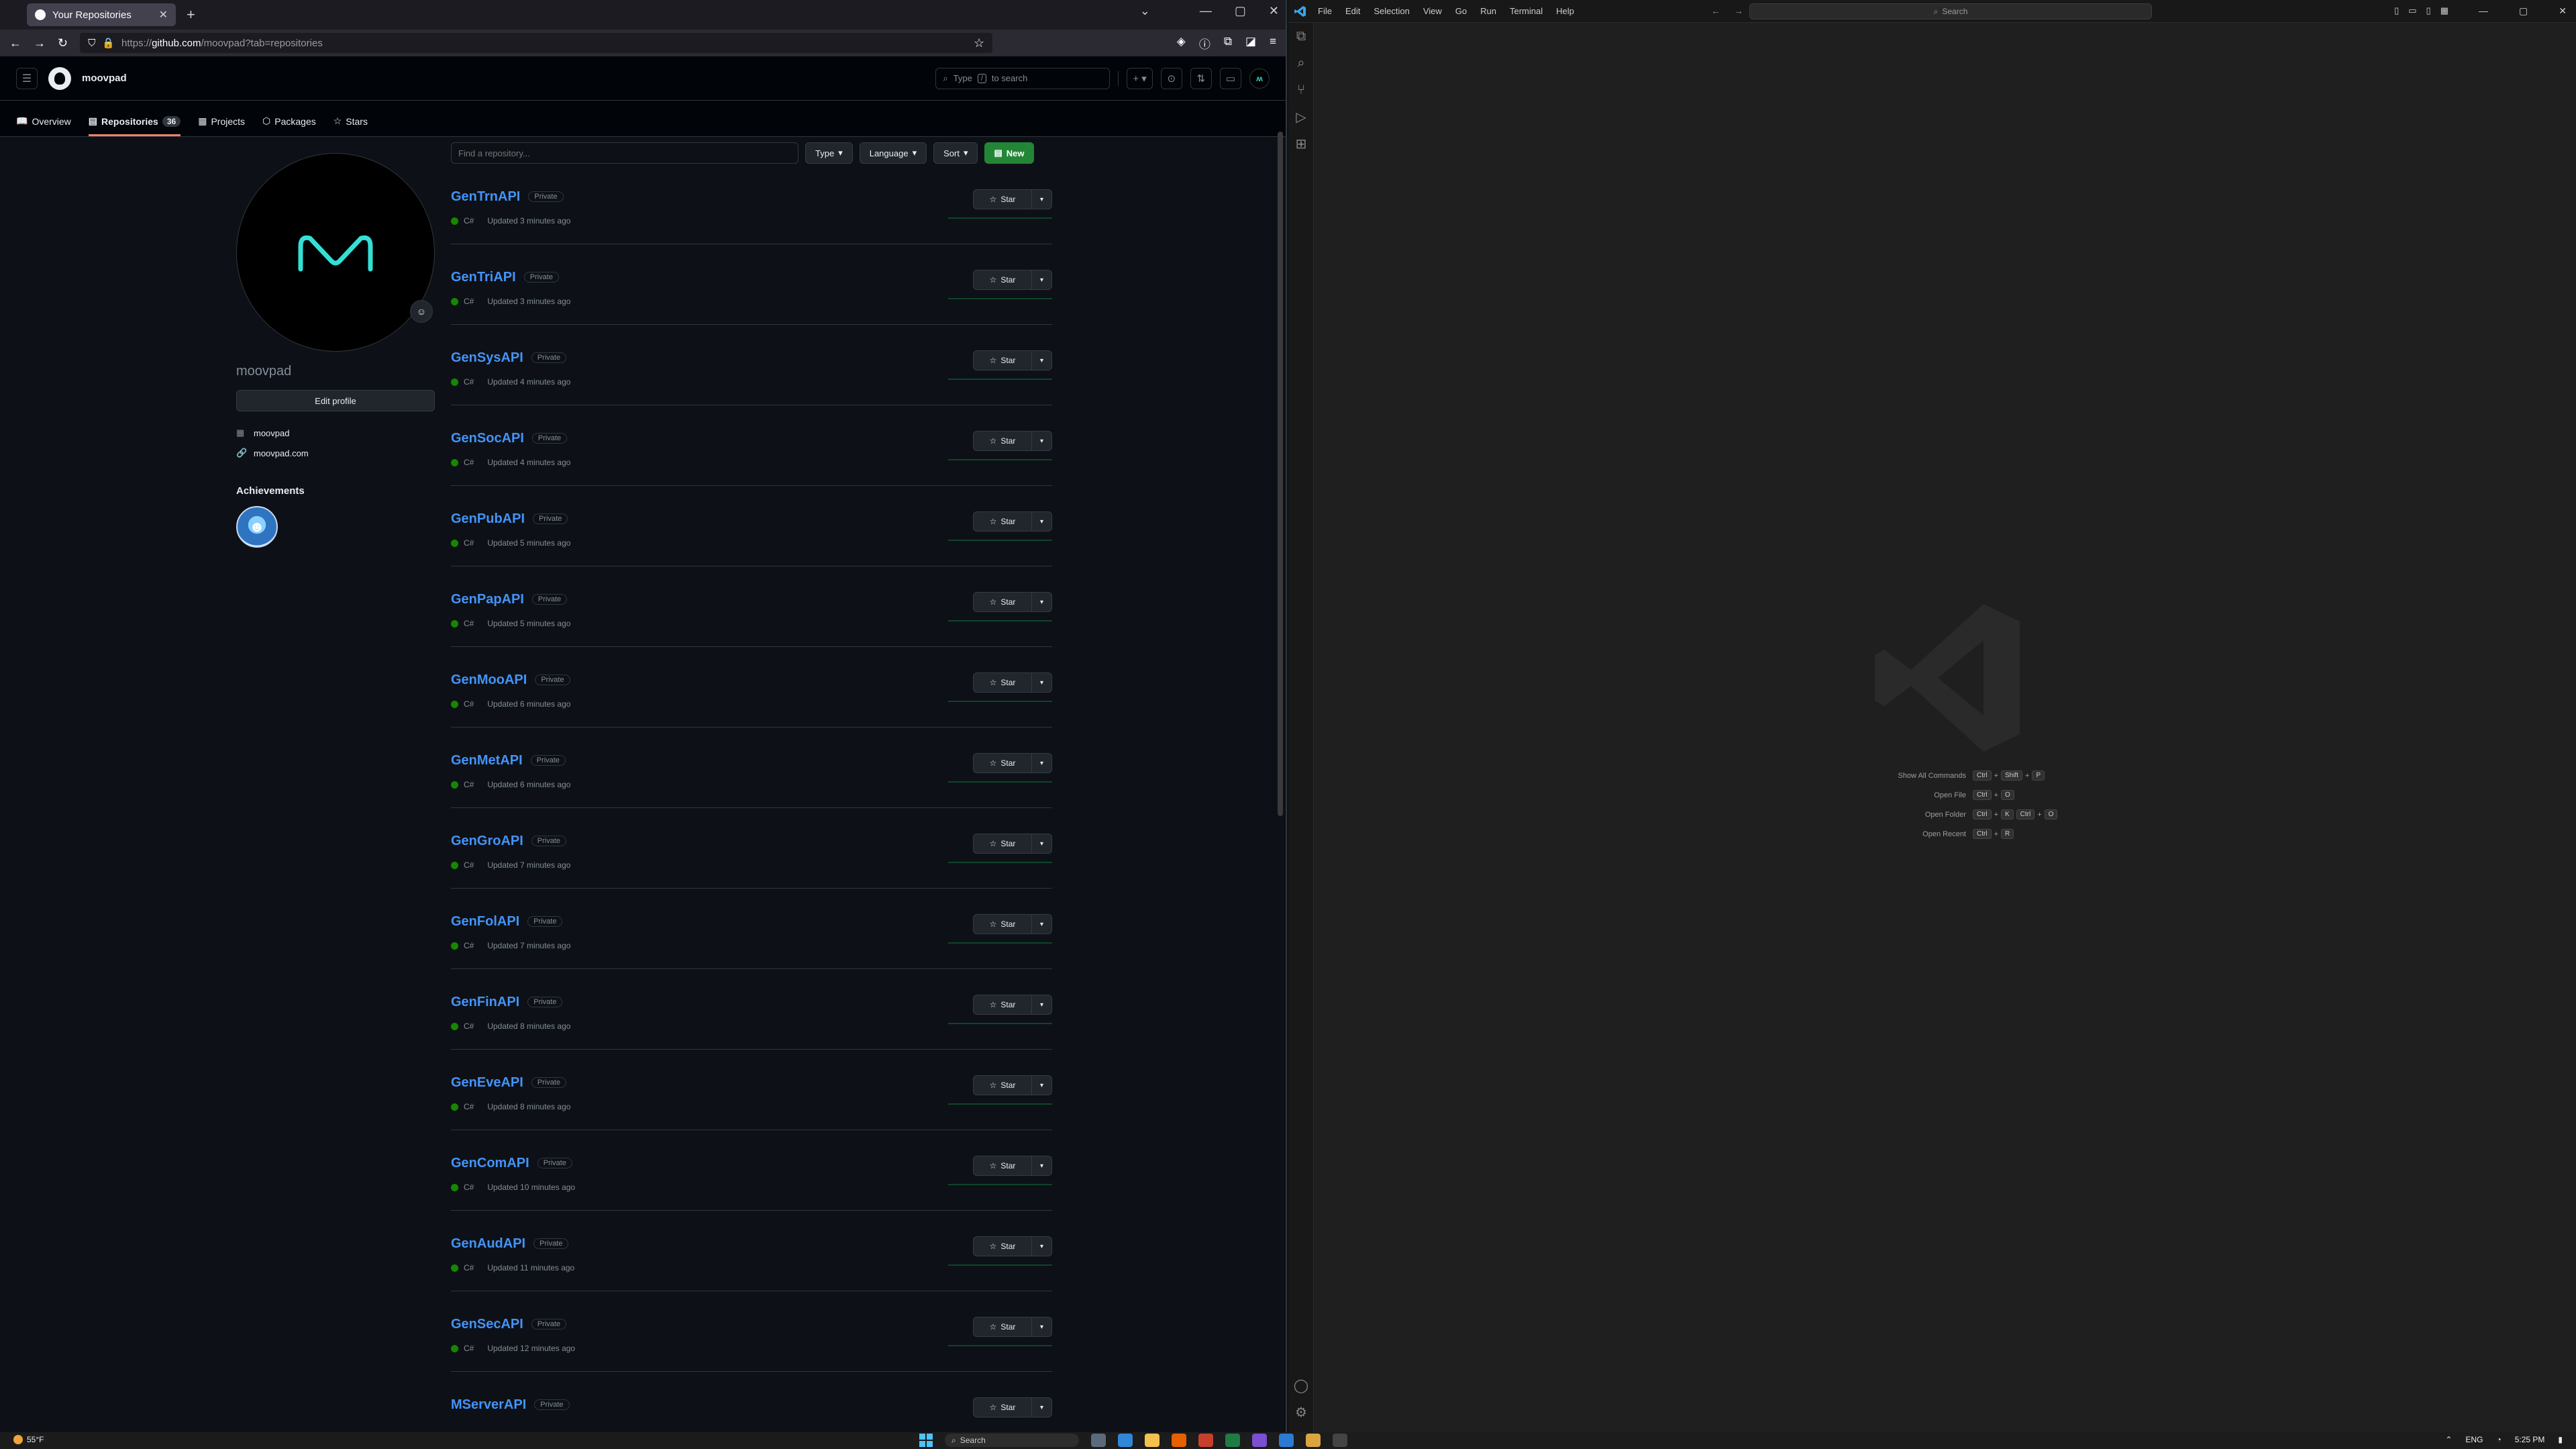 Image resolution: width=2576 pixels, height=1449 pixels. I want to click on repo-name: GenComAPI, so click(490, 1163).